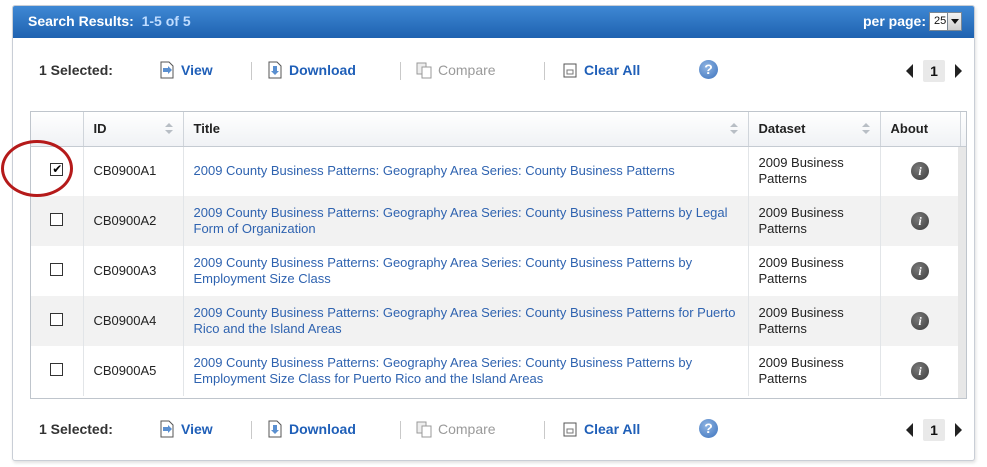  Describe the element at coordinates (133, 271) in the screenshot. I see `row-id: CB0900A3` at that location.